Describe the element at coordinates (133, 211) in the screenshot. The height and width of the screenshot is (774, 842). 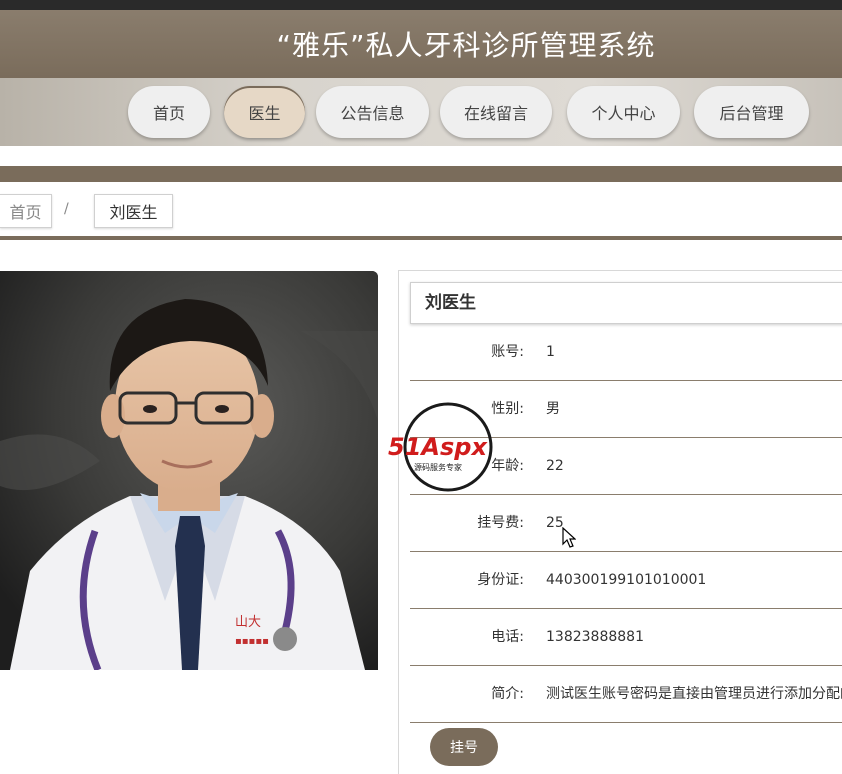
I see `breadcrumb-current: 刘医生` at that location.